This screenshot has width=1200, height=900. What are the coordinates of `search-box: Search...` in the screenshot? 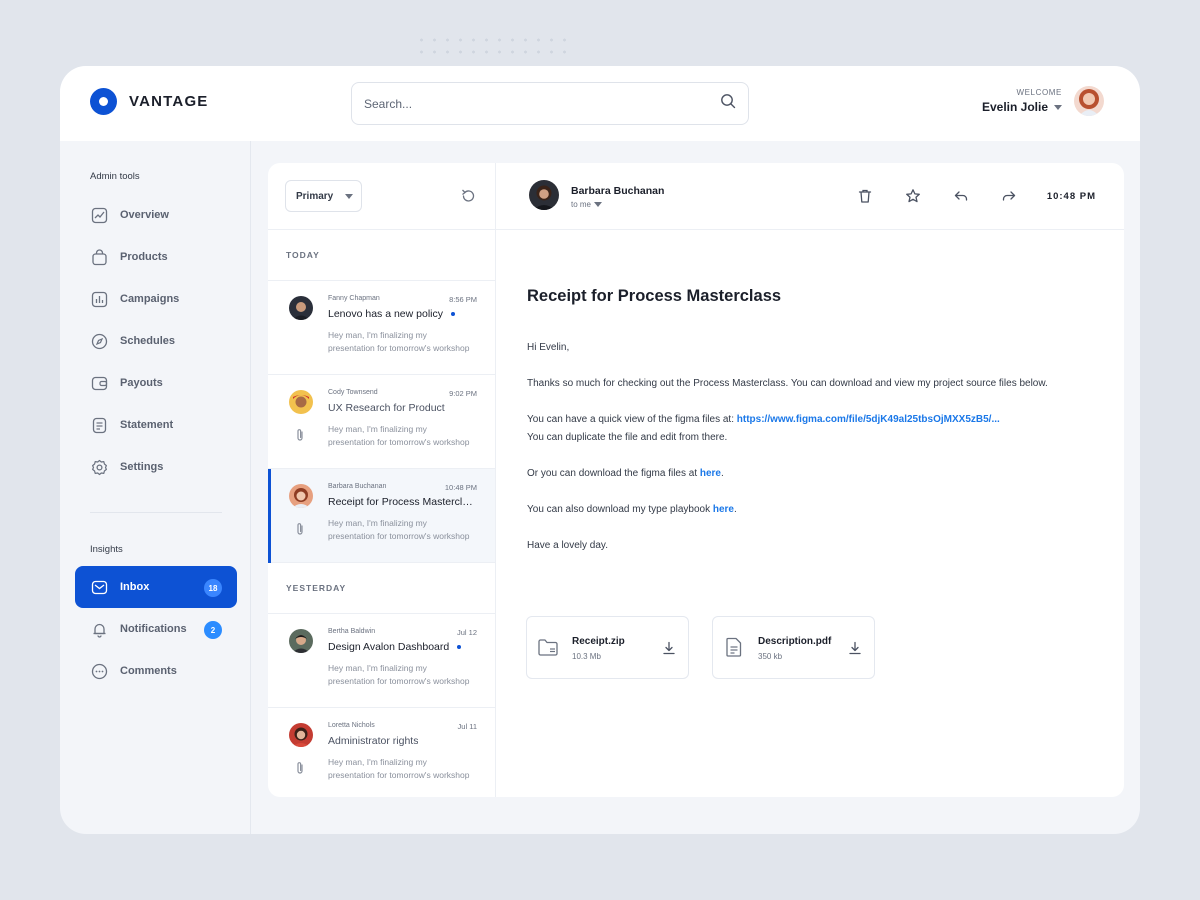 It's located at (550, 103).